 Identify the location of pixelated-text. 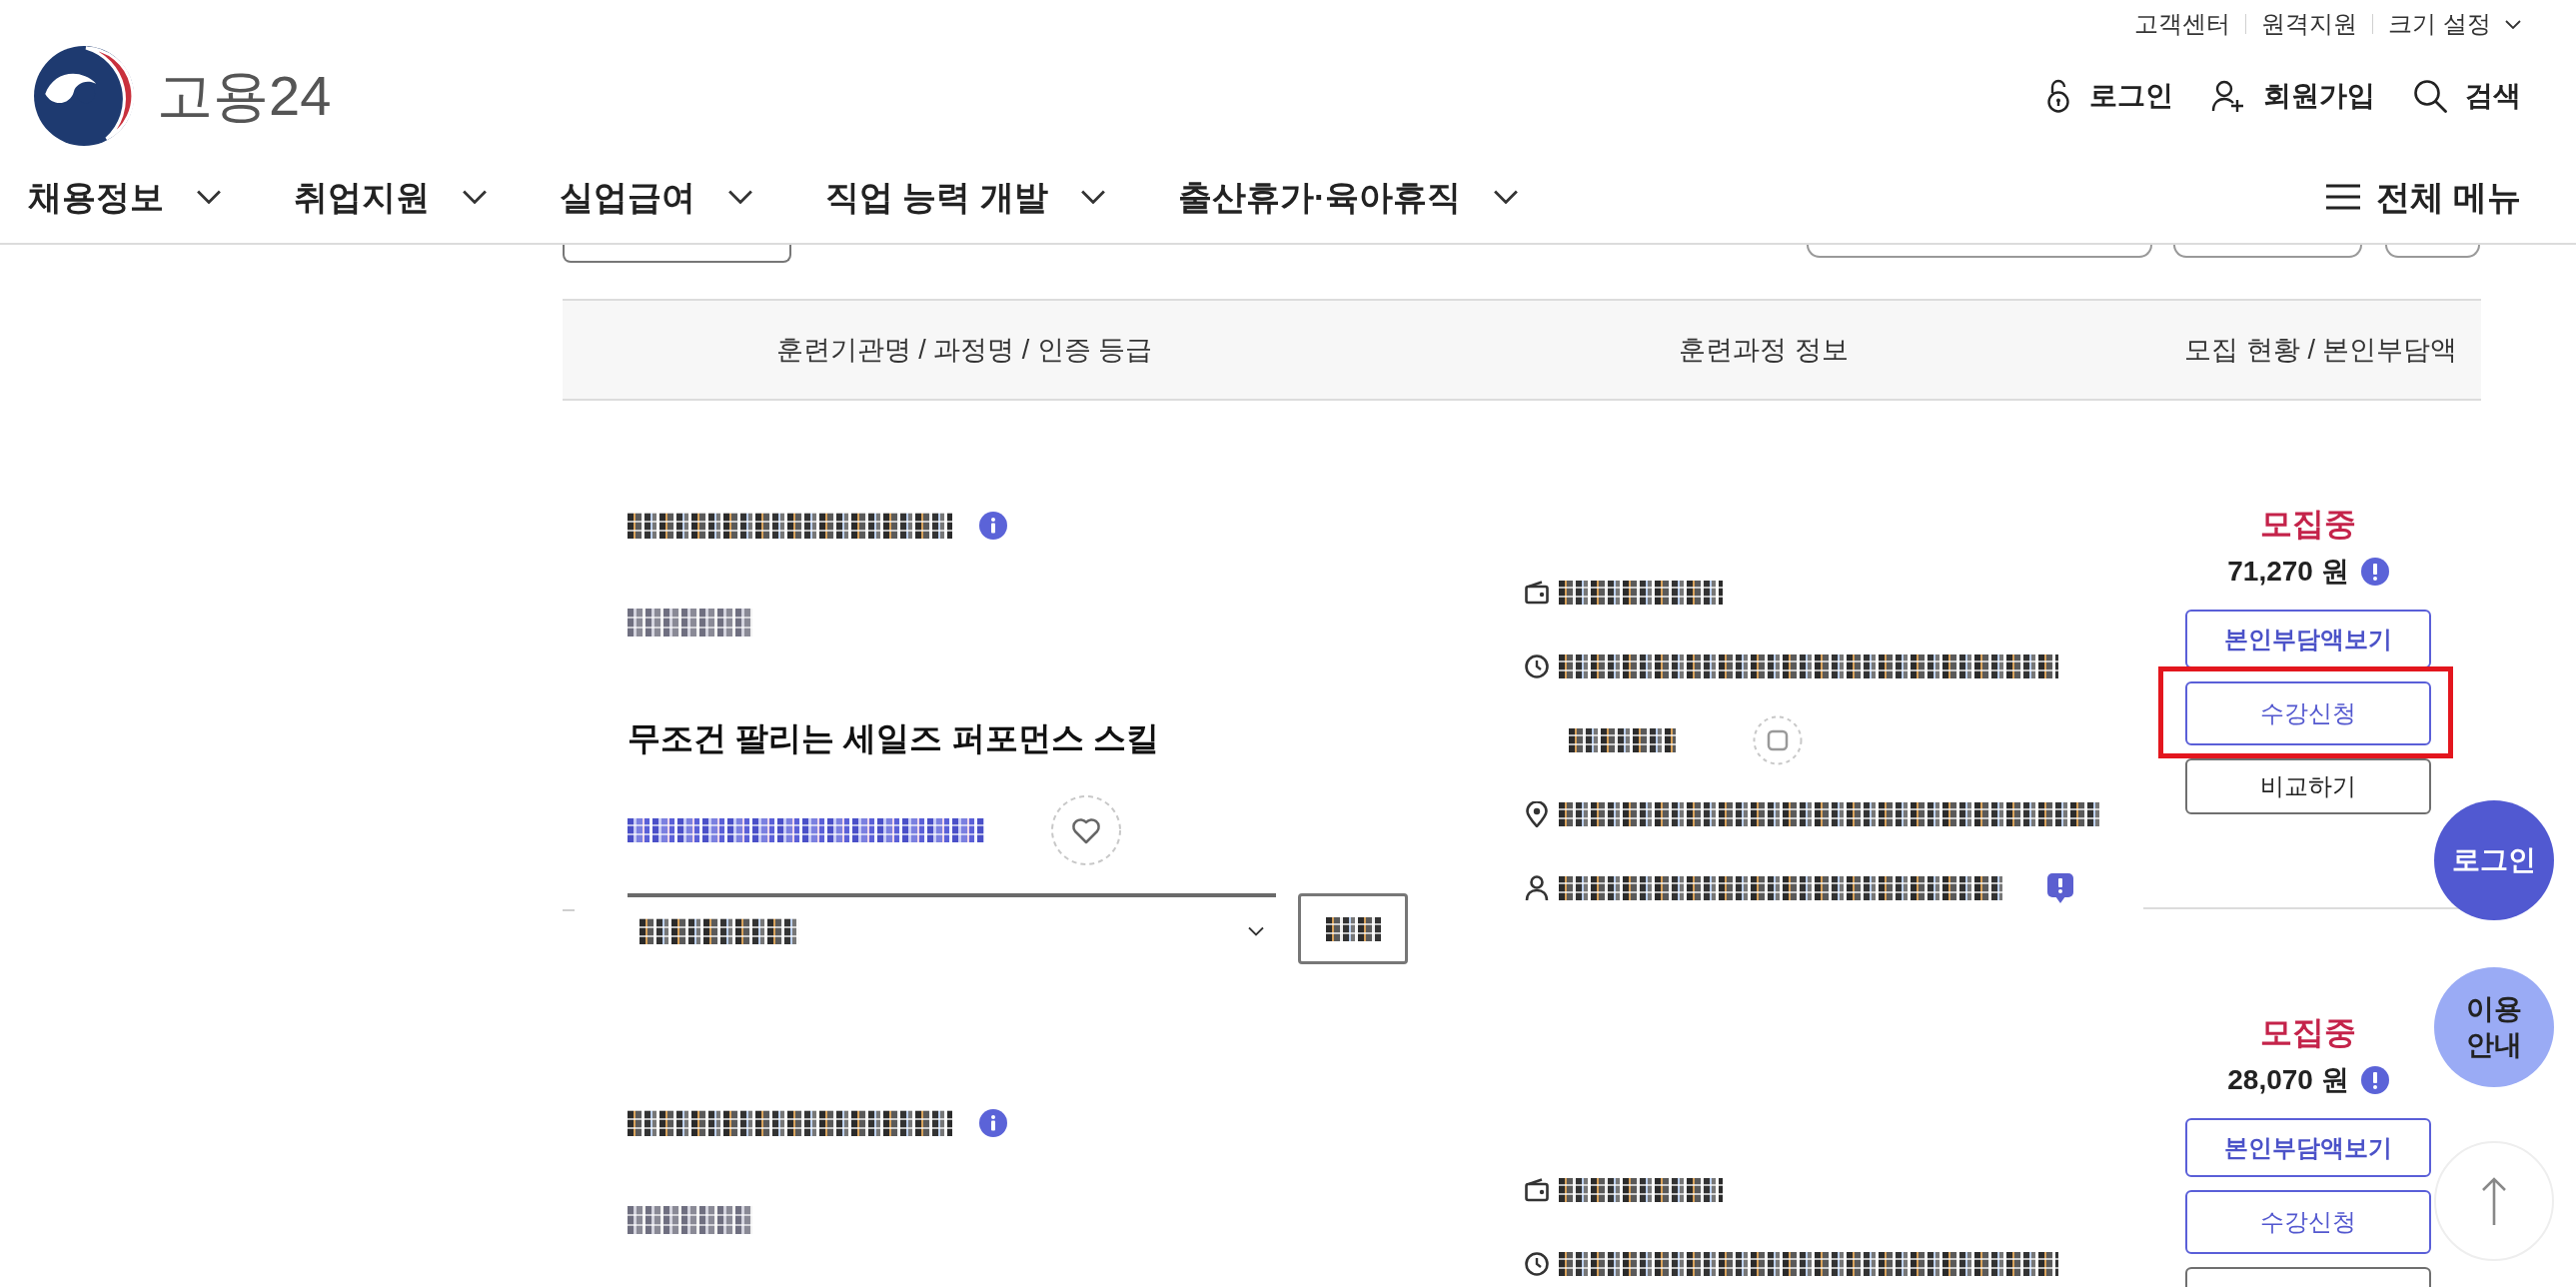
(1353, 928).